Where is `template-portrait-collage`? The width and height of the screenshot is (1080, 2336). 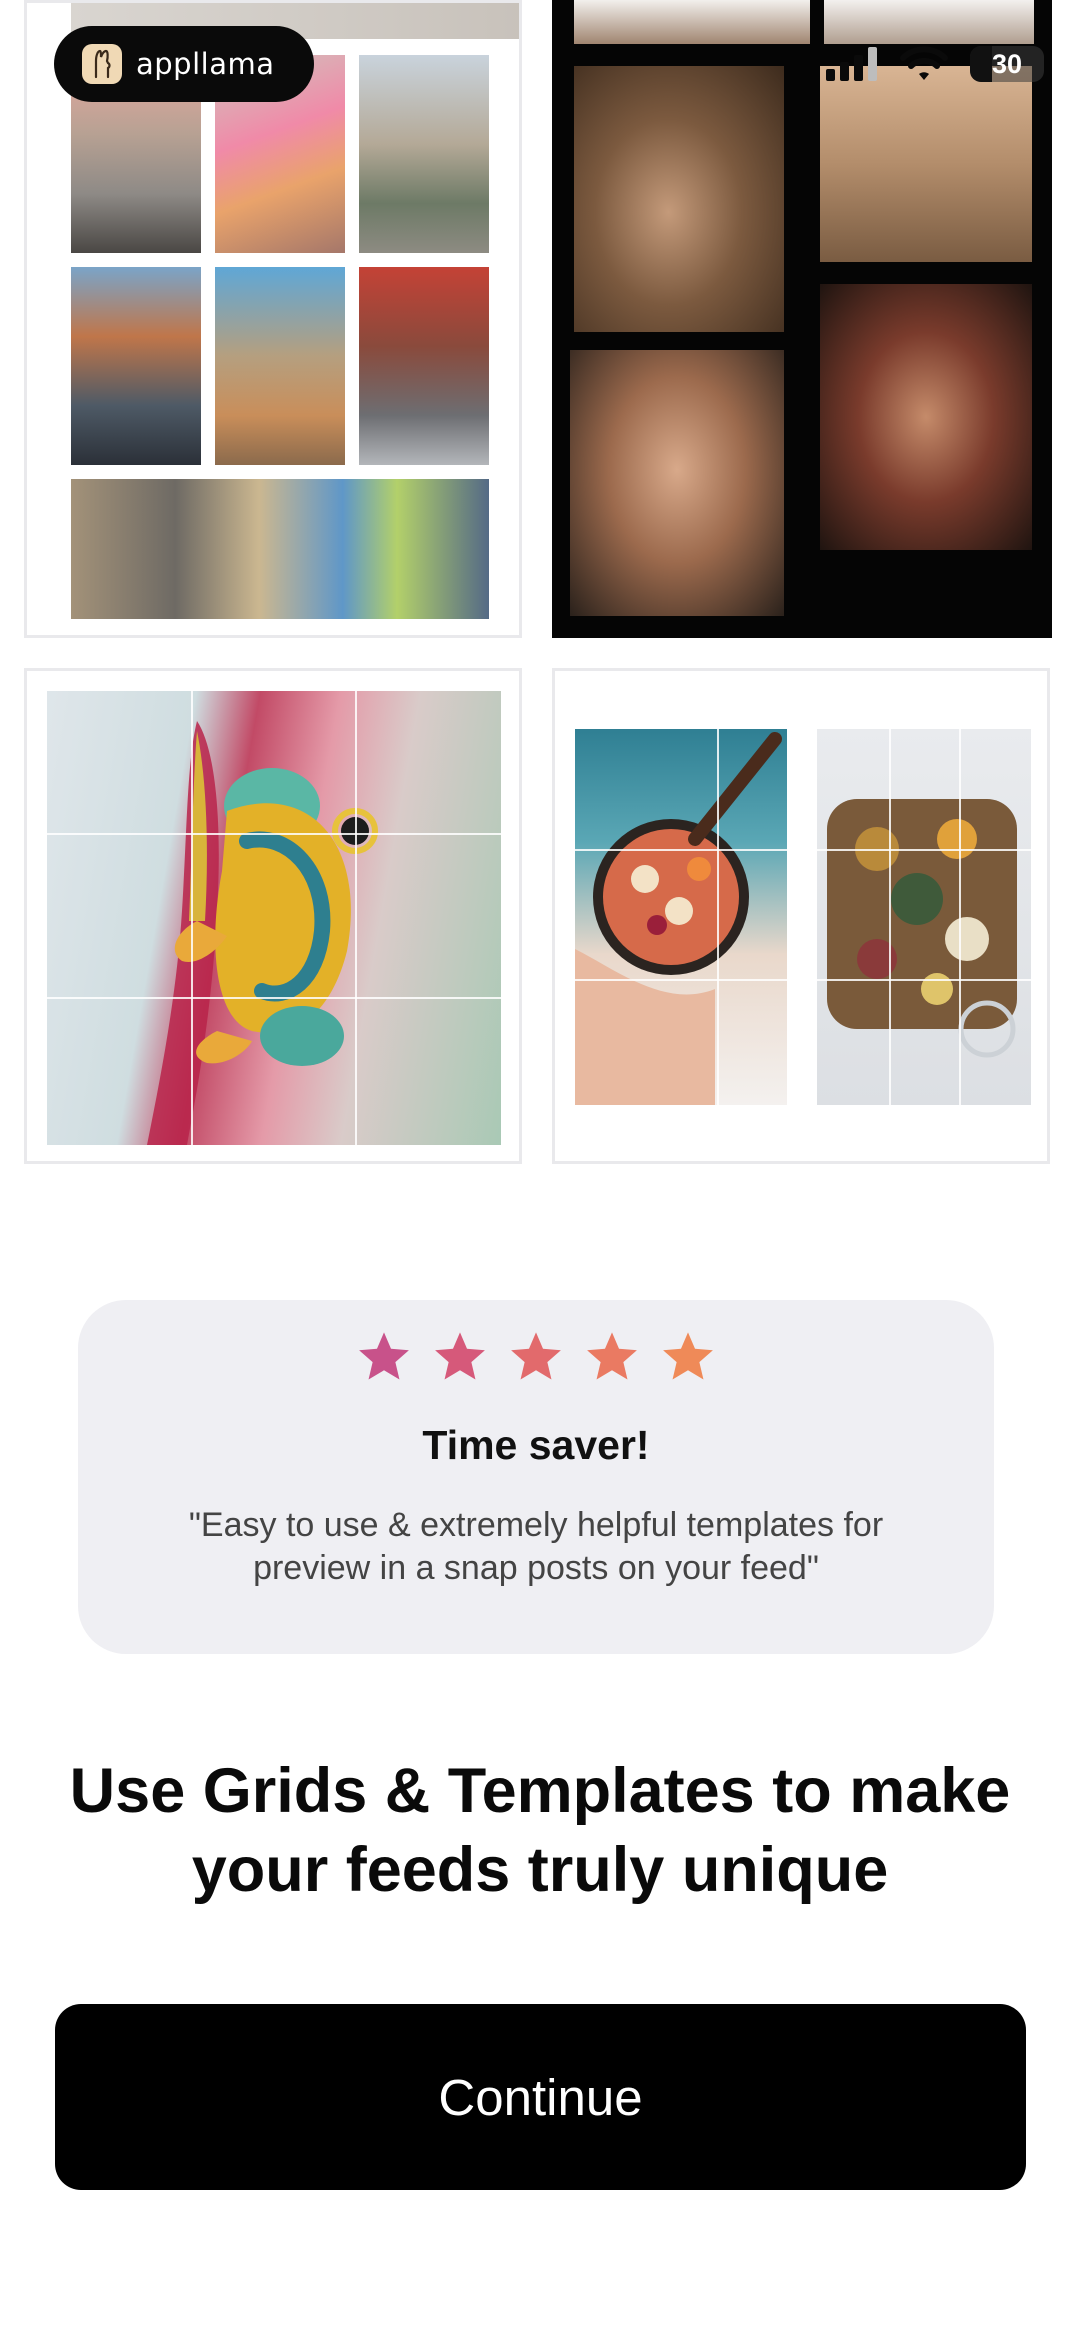 template-portrait-collage is located at coordinates (802, 319).